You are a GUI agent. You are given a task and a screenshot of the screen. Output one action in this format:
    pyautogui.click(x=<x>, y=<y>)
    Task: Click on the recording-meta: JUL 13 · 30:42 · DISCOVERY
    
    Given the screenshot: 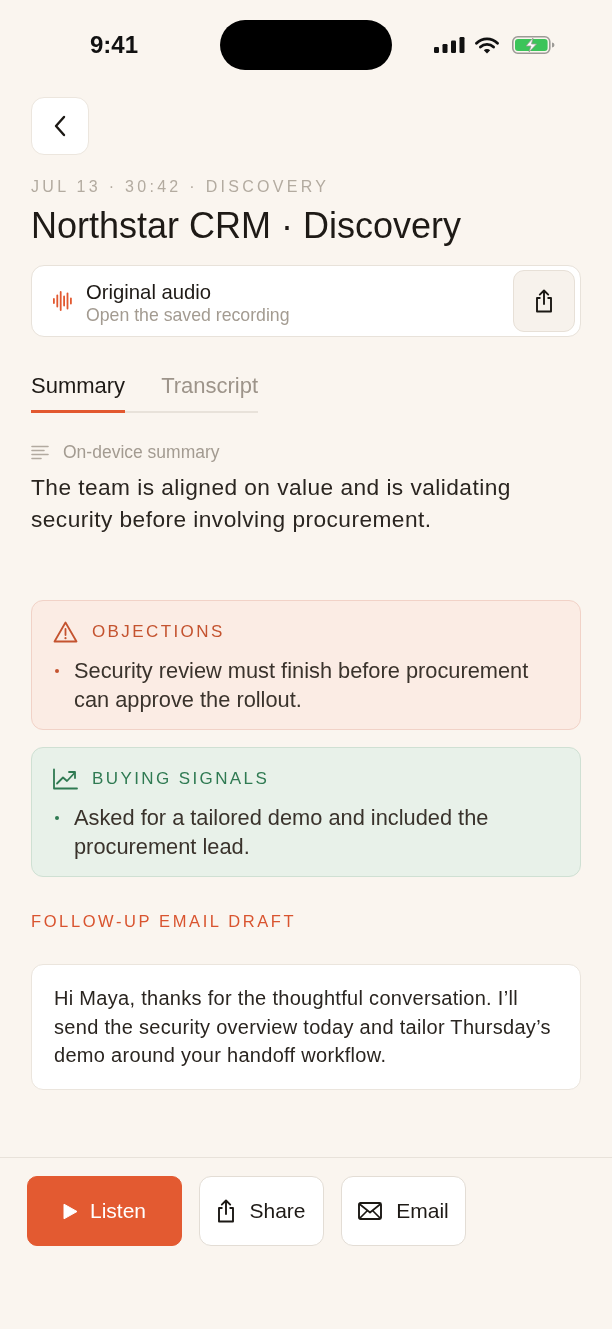 What is the action you would take?
    pyautogui.click(x=180, y=187)
    